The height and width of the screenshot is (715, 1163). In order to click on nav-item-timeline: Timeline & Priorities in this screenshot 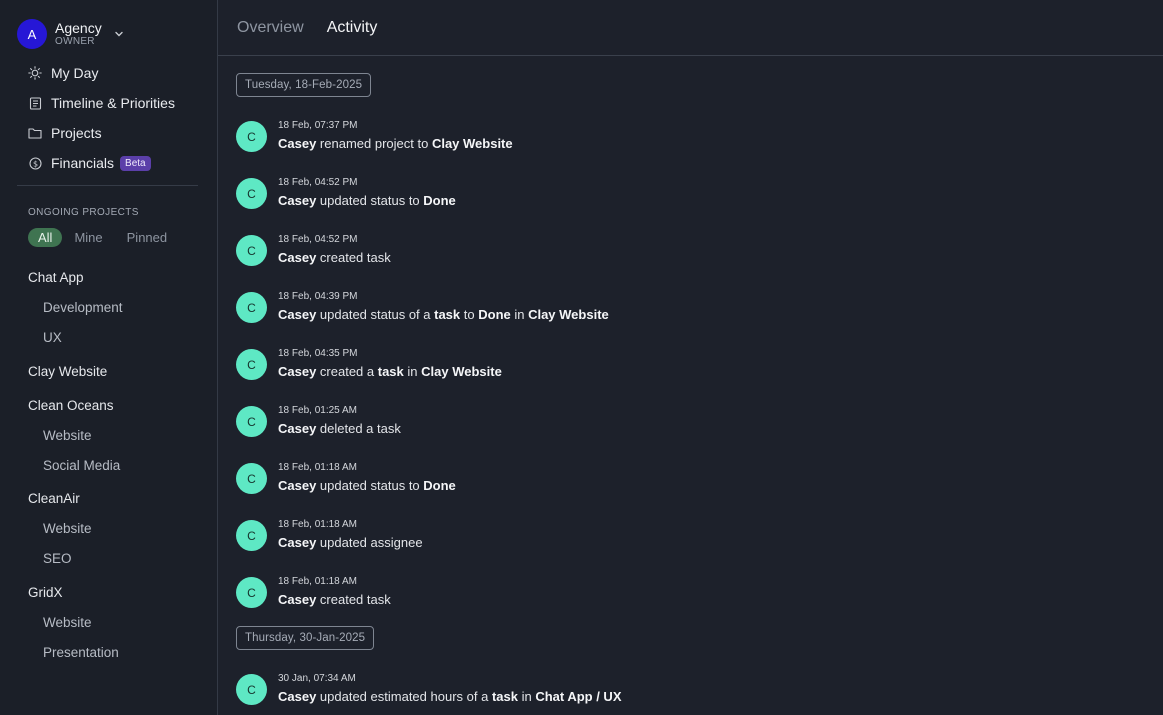, I will do `click(112, 103)`.